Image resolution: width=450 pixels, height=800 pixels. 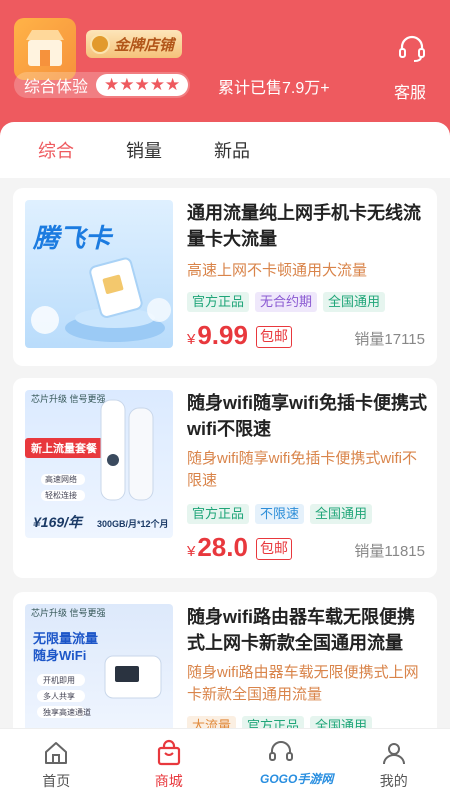 What do you see at coordinates (100, 44) in the screenshot?
I see `medal-icon` at bounding box center [100, 44].